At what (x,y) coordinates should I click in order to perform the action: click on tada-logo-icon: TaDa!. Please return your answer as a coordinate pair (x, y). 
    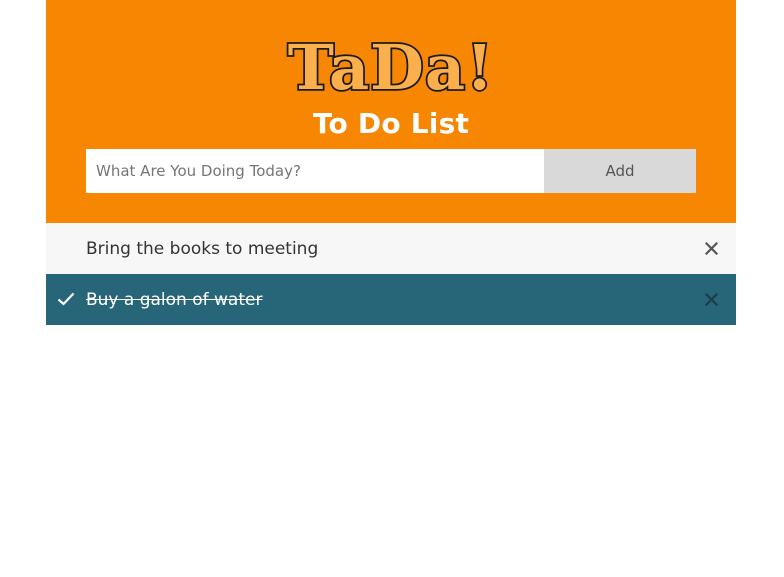
    Looking at the image, I should click on (390, 66).